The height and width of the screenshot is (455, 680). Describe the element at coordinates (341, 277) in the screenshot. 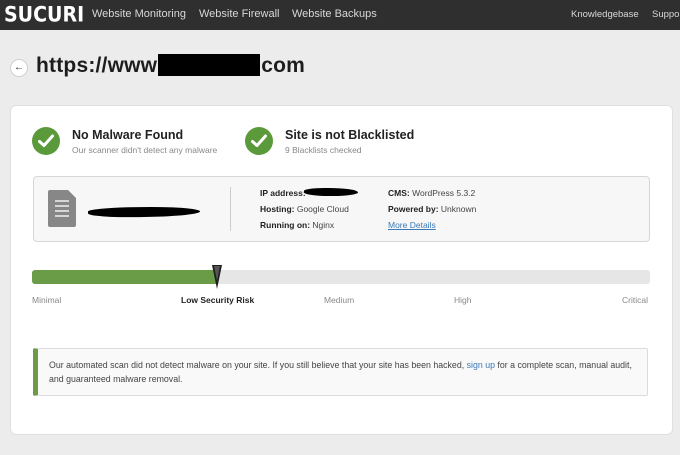

I see `risk-meter` at that location.